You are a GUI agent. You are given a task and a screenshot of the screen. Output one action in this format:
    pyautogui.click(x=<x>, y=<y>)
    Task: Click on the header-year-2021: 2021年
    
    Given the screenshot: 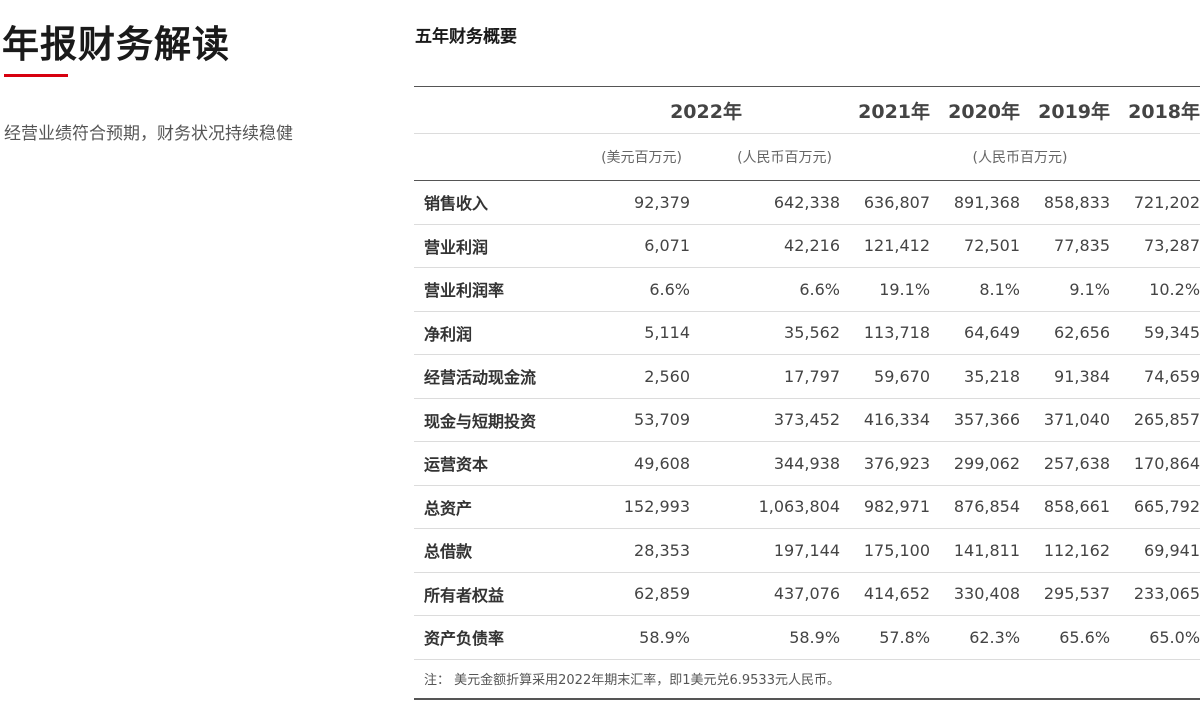 What is the action you would take?
    pyautogui.click(x=885, y=110)
    